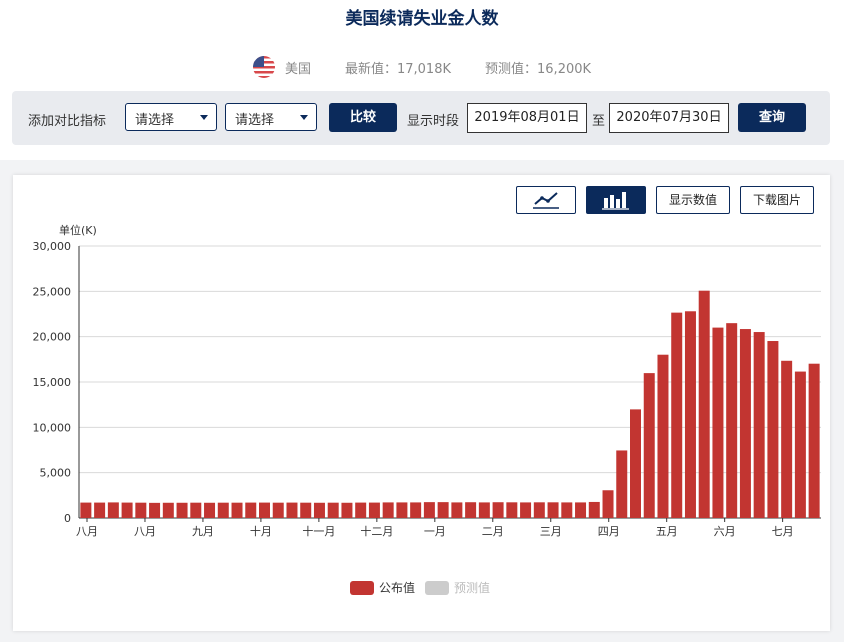  What do you see at coordinates (52, 291) in the screenshot?
I see `y-tick-label: 25,000` at bounding box center [52, 291].